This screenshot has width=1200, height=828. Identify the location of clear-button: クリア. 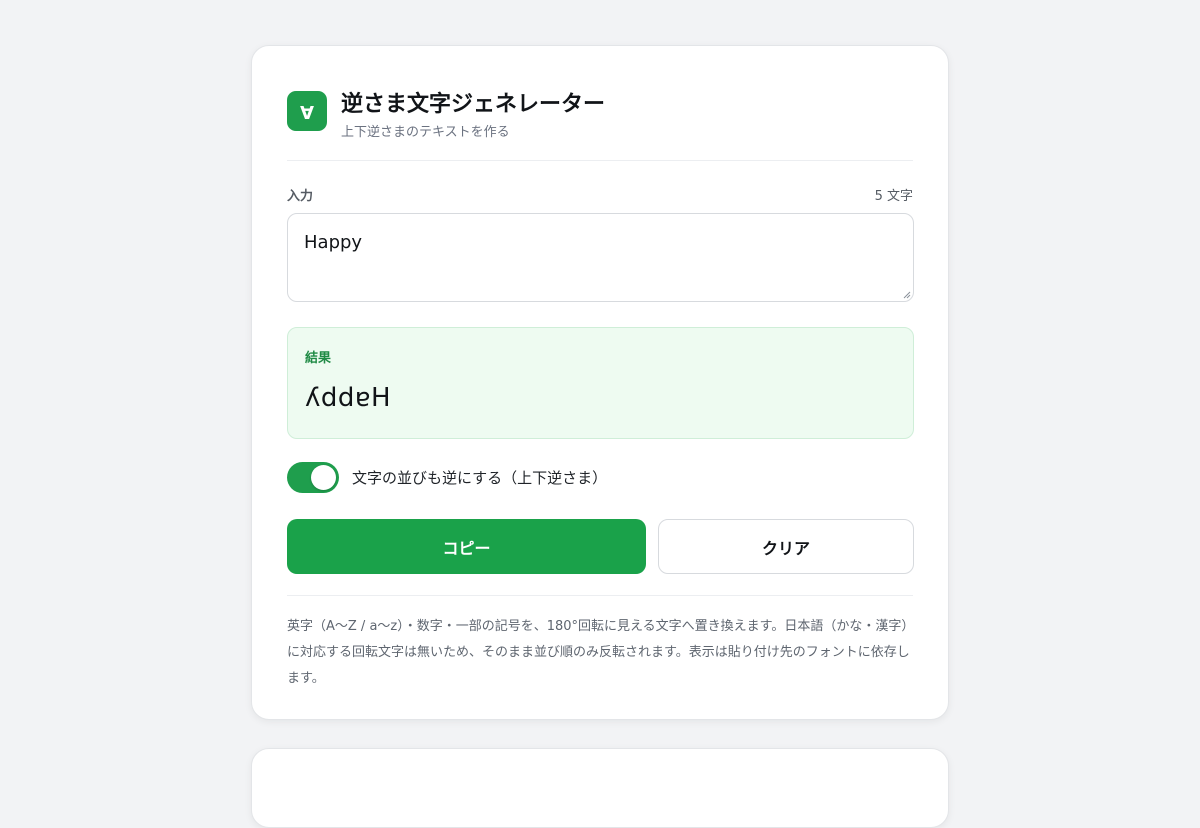
(786, 546).